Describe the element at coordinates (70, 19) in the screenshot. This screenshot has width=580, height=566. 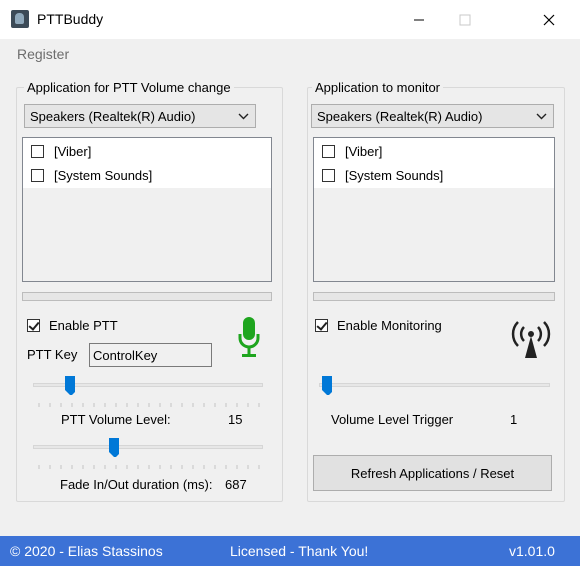
I see `window-title: PTTBuddy` at that location.